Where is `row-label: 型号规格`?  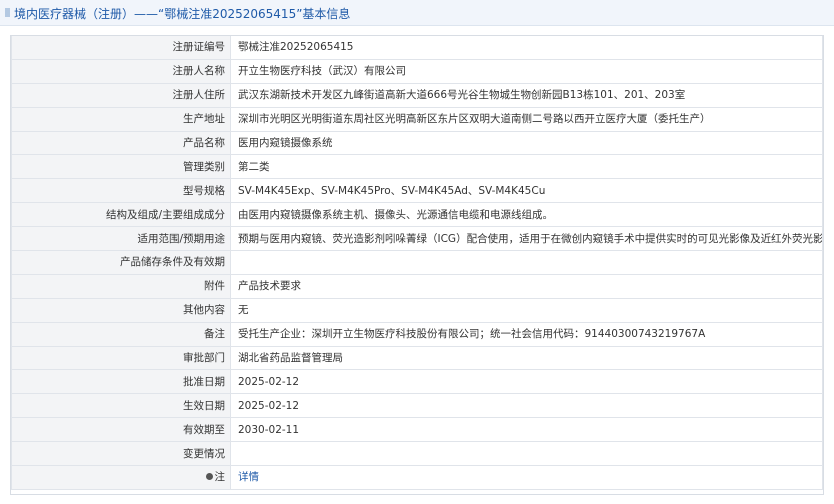
row-label: 型号规格 is located at coordinates (121, 191).